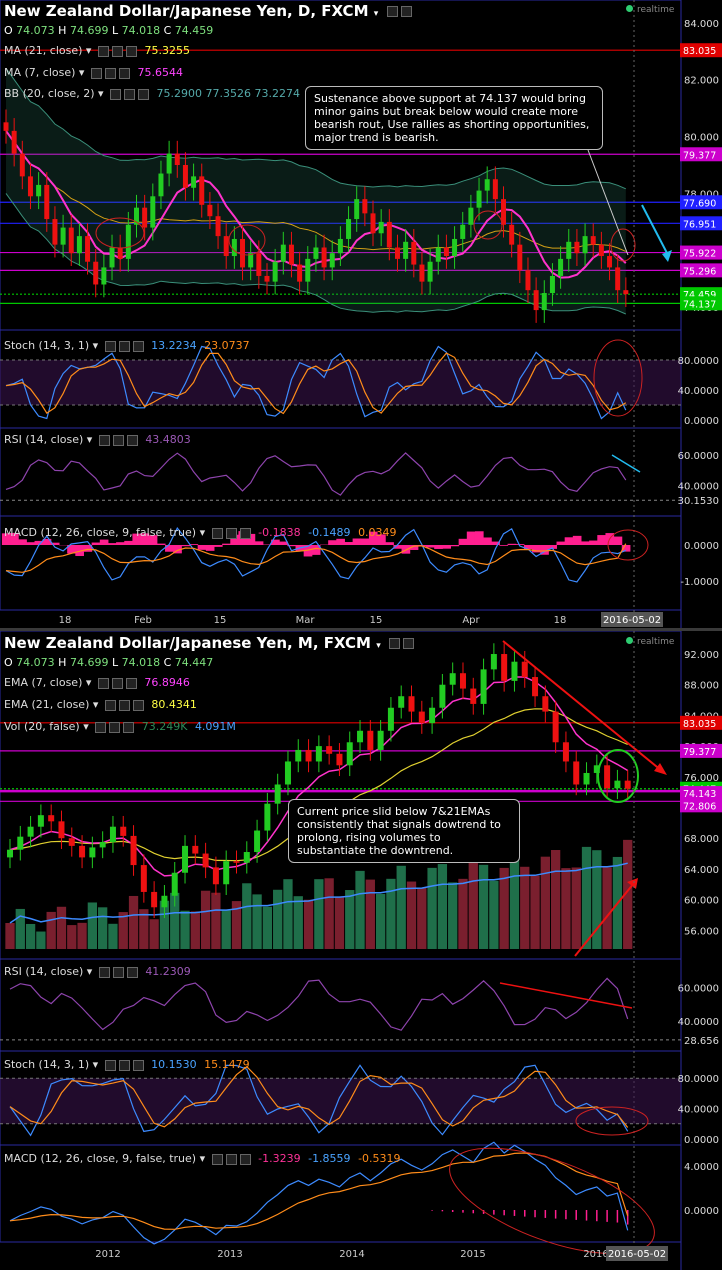  What do you see at coordinates (115, 30) in the screenshot?
I see `low-label: L` at bounding box center [115, 30].